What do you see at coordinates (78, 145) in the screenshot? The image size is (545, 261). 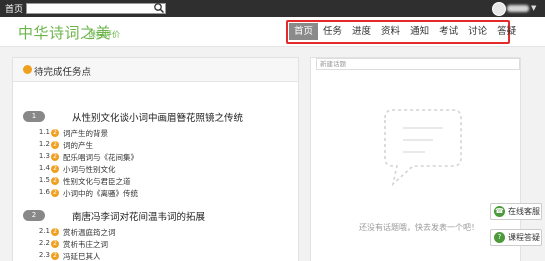 I see `section-title: 词的产生` at bounding box center [78, 145].